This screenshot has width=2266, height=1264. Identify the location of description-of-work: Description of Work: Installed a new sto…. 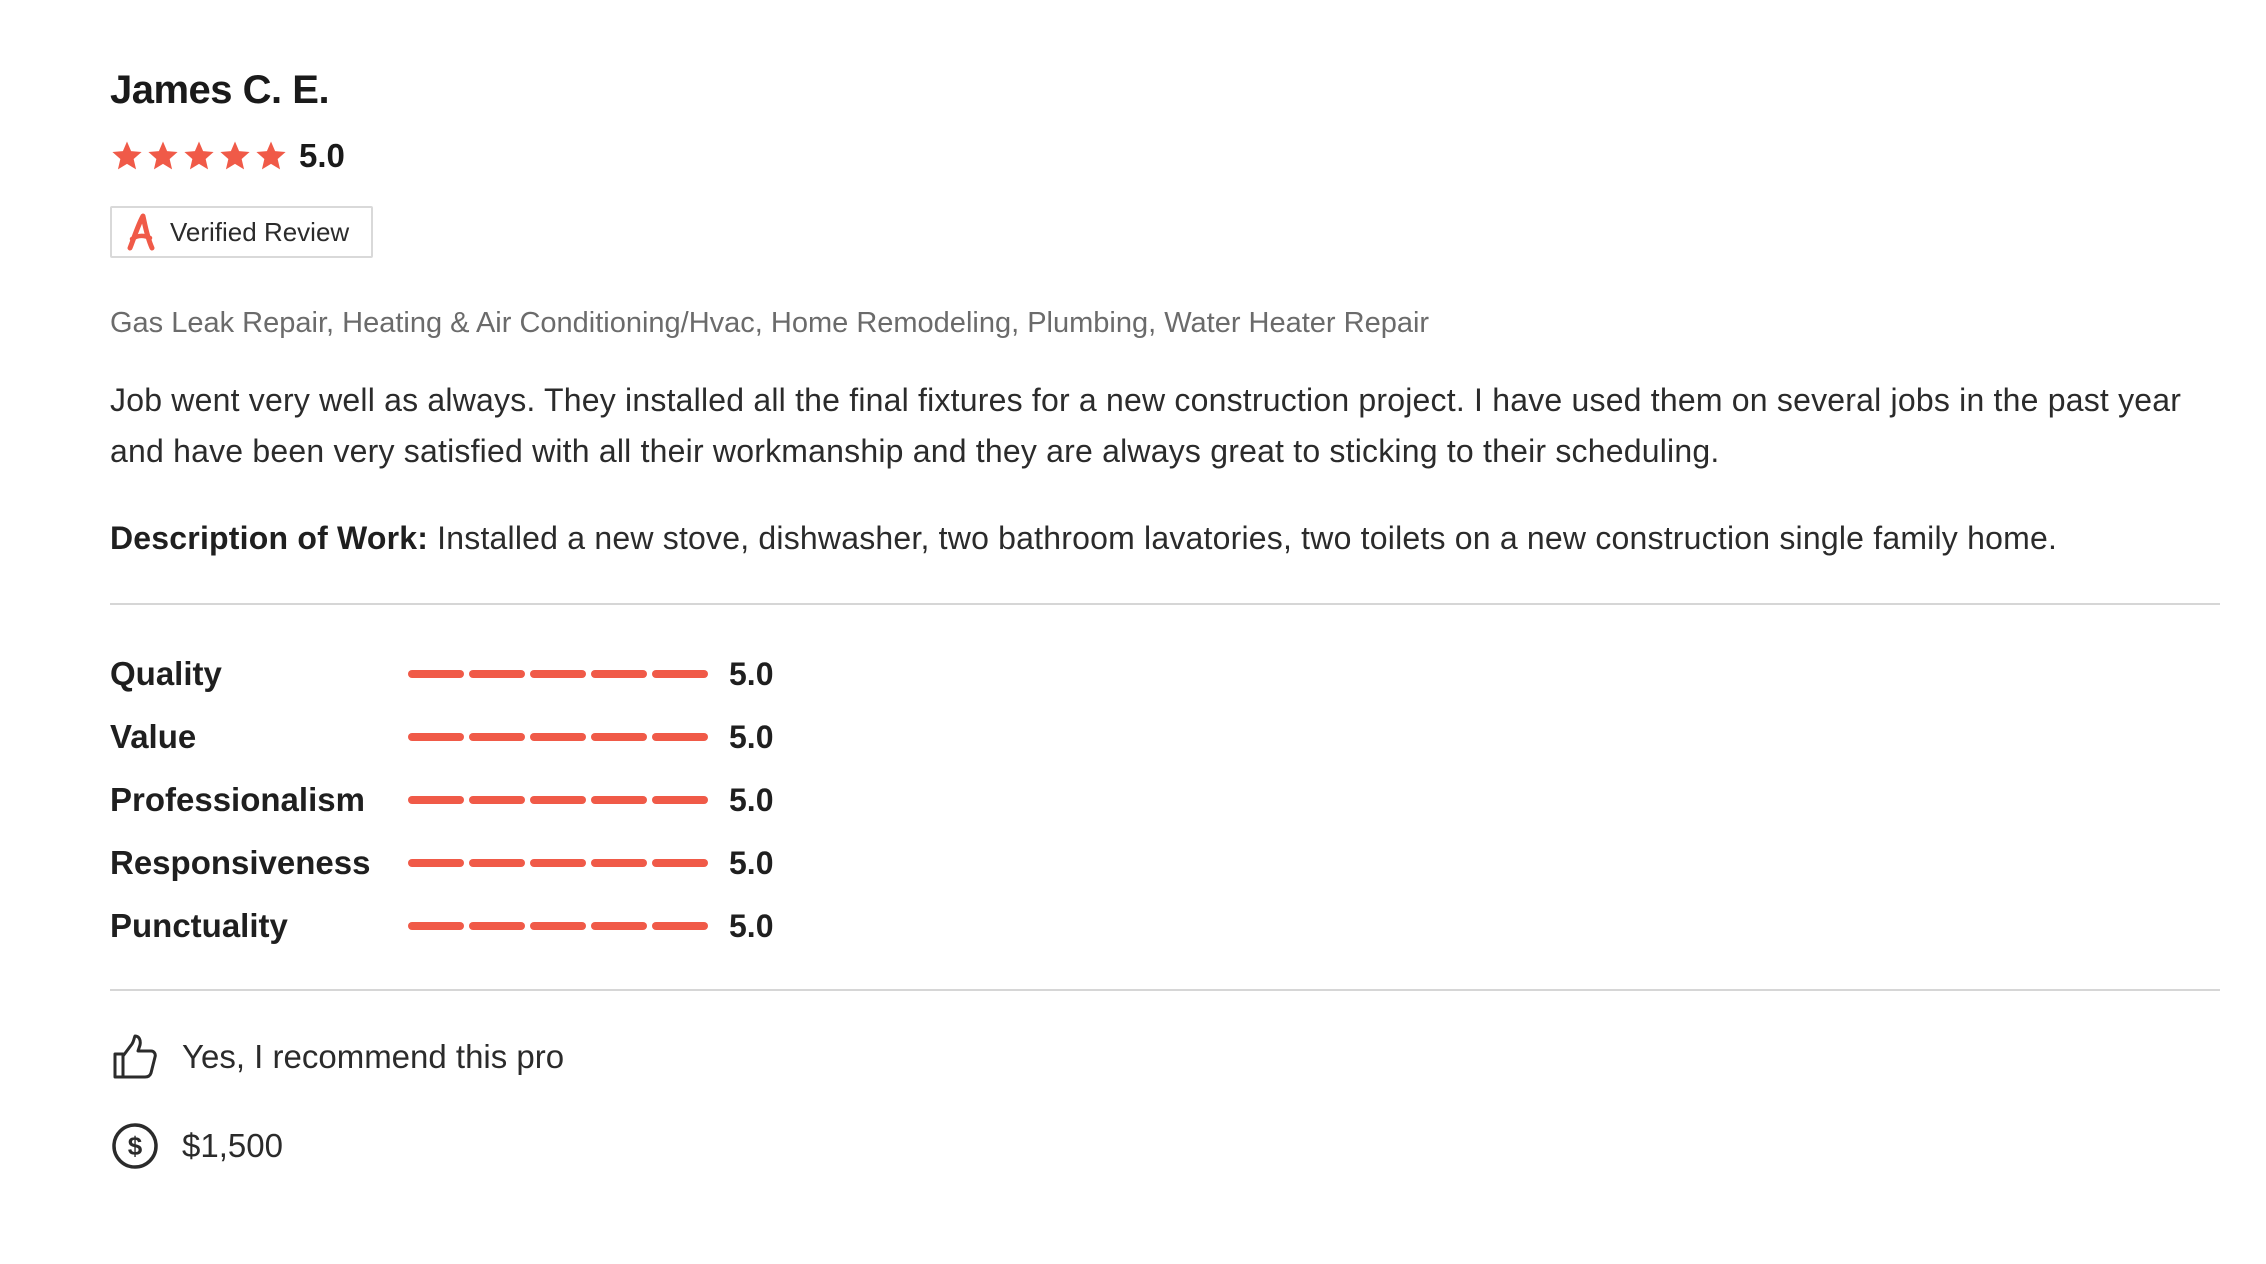
(1165, 538).